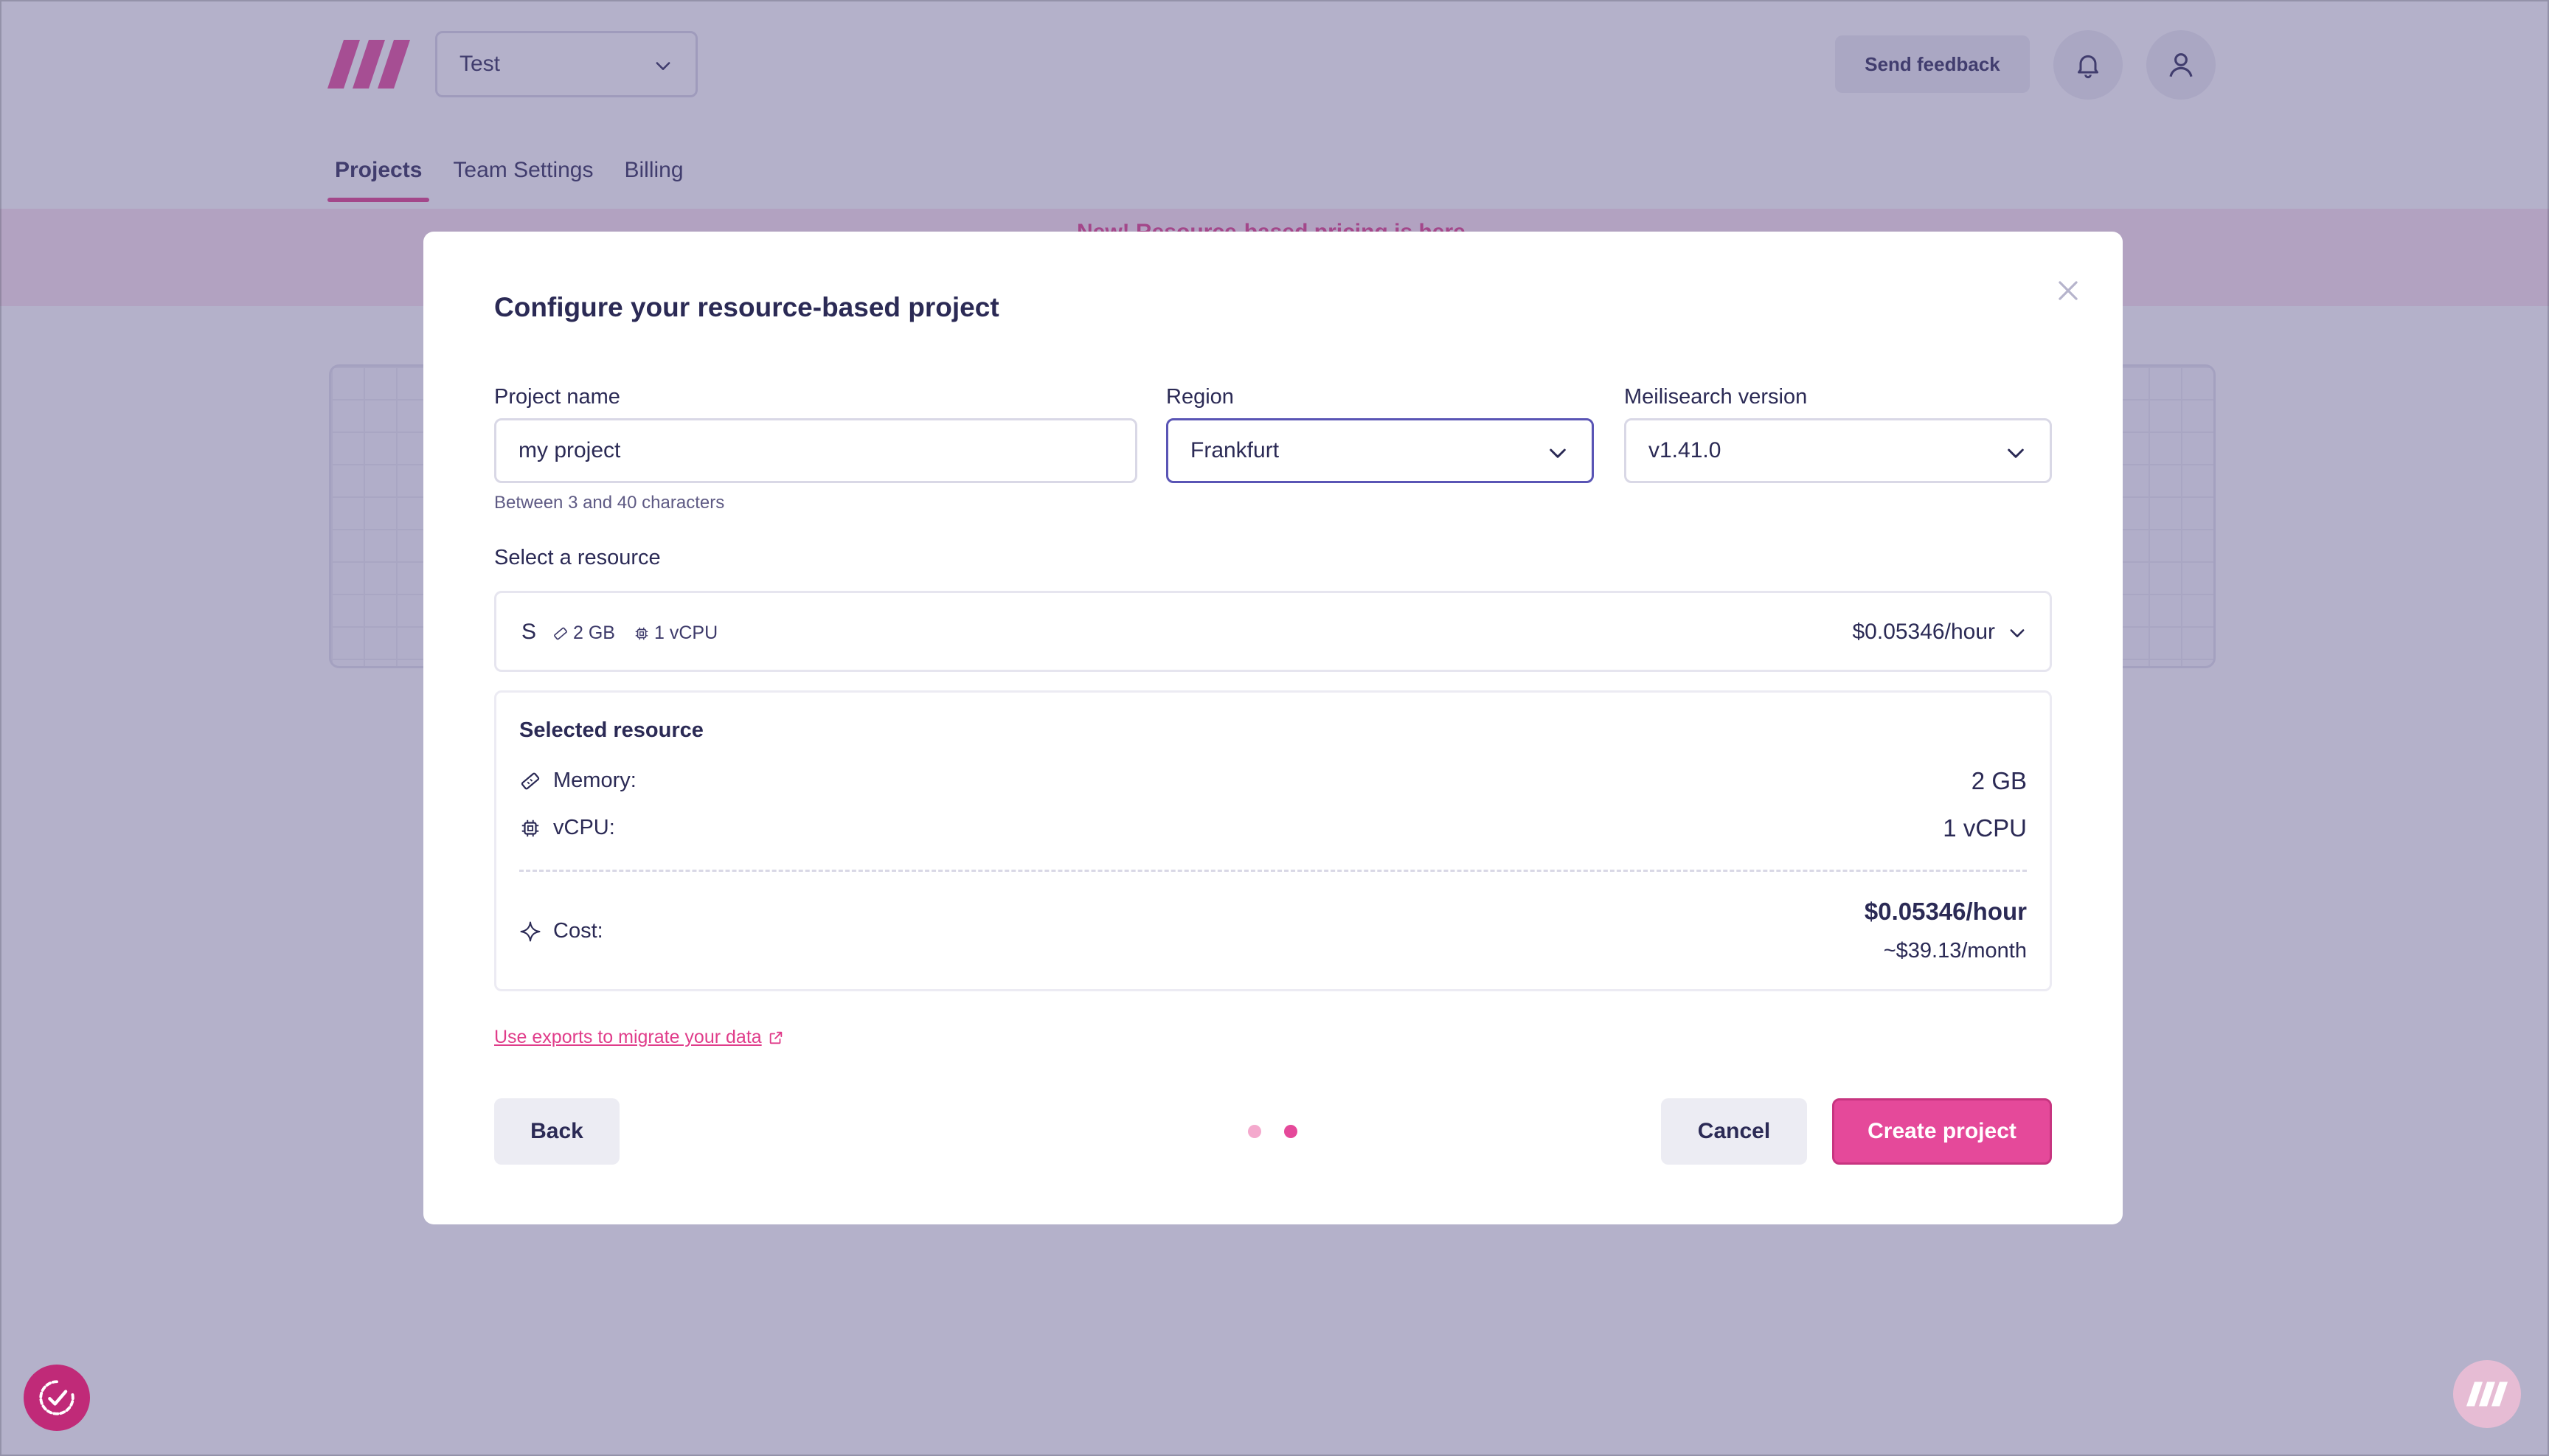 This screenshot has width=2549, height=1456. I want to click on migrate-data-link: Use exports to migrate your data, so click(639, 1037).